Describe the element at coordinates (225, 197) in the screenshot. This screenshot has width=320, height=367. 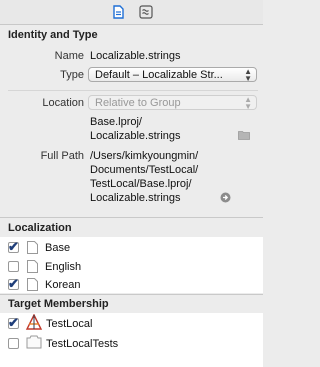
I see `reveal-arrow-icon` at that location.